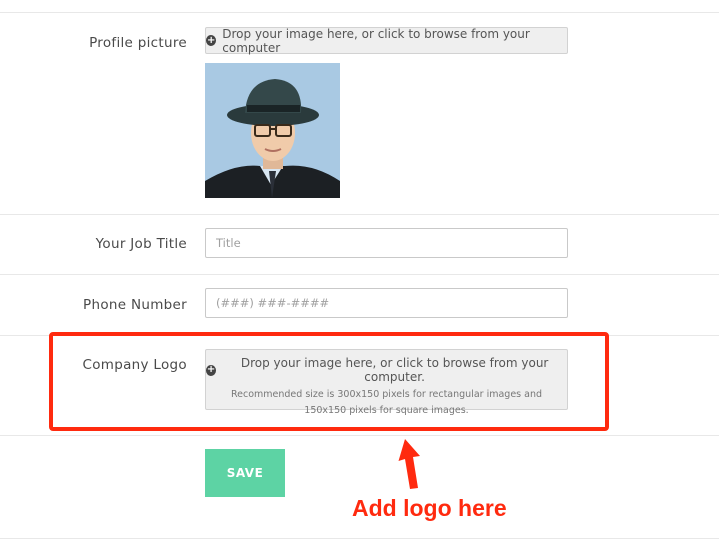 Image resolution: width=719 pixels, height=542 pixels. Describe the element at coordinates (386, 243) in the screenshot. I see `job-title-input` at that location.